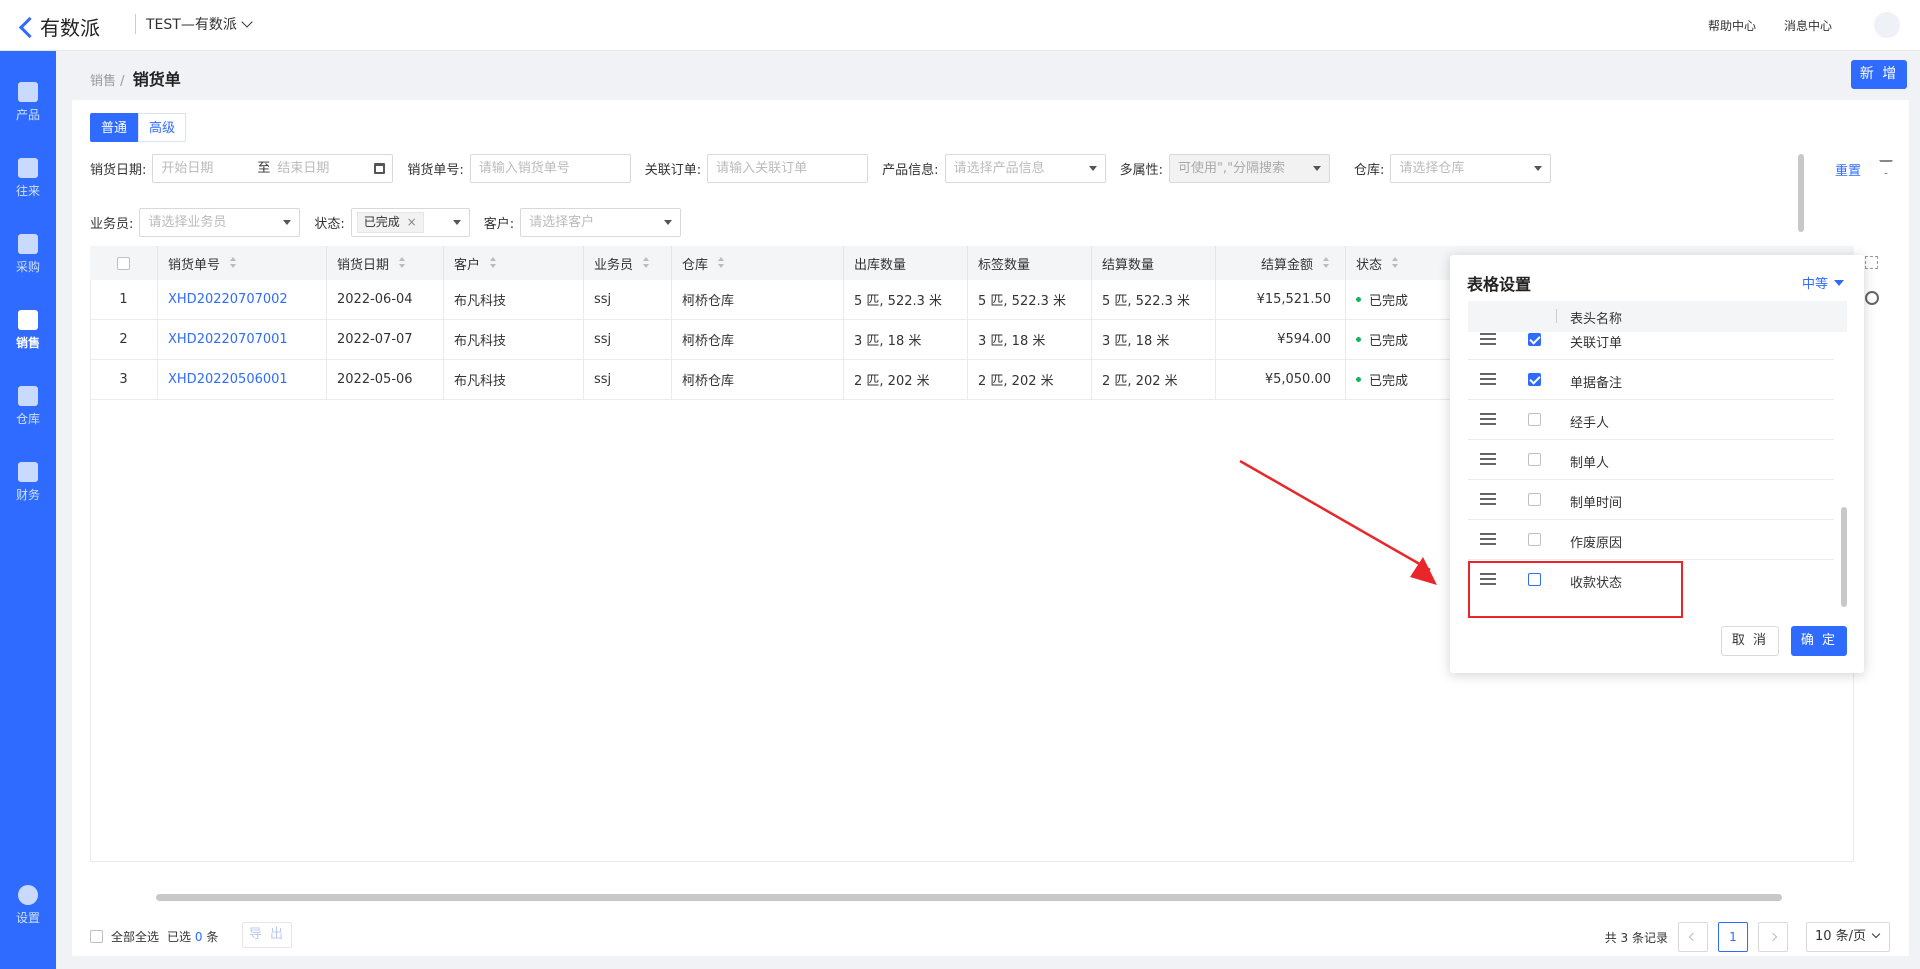 Image resolution: width=1920 pixels, height=969 pixels. What do you see at coordinates (1733, 937) in the screenshot?
I see `page-button: 1` at bounding box center [1733, 937].